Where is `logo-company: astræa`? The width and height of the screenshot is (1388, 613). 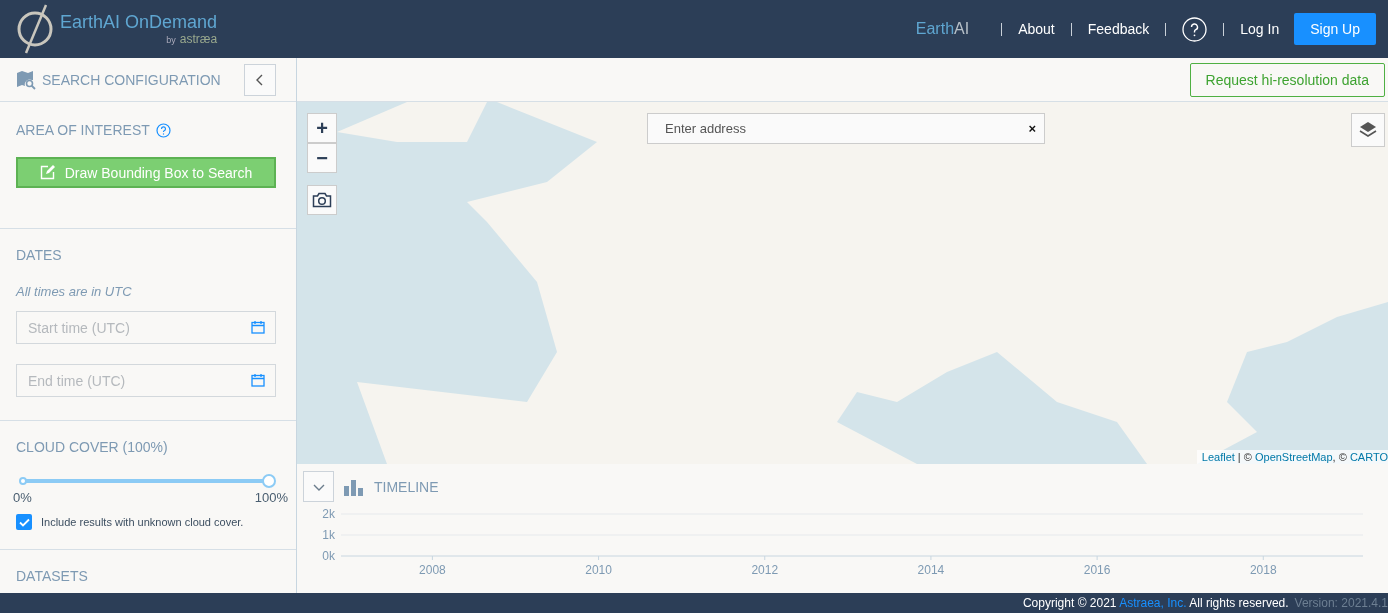
logo-company: astræa is located at coordinates (198, 39).